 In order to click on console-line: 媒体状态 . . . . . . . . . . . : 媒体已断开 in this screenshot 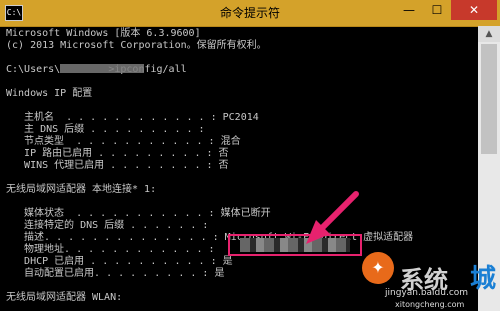, I will do `click(138, 213)`.